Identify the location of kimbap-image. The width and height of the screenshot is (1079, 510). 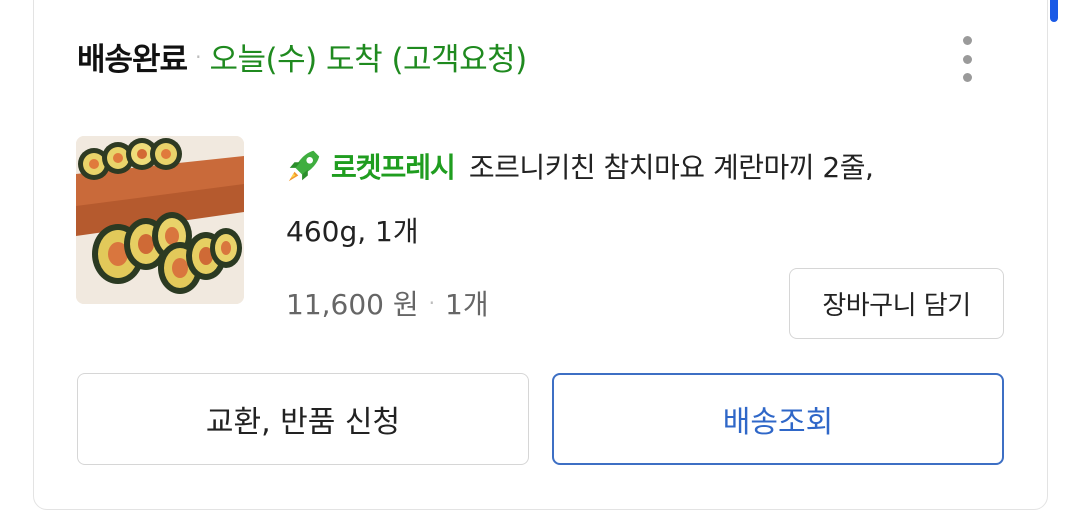
(160, 220).